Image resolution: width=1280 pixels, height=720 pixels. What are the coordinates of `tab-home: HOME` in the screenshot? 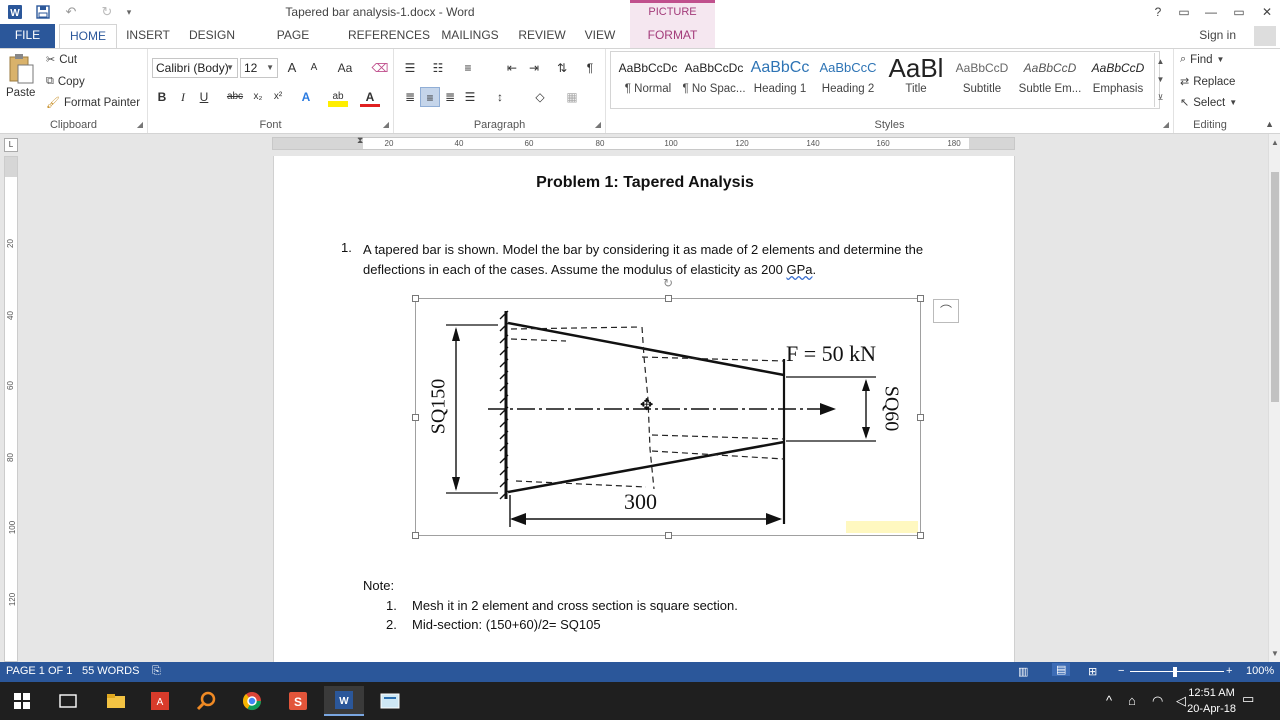 It's located at (88, 36).